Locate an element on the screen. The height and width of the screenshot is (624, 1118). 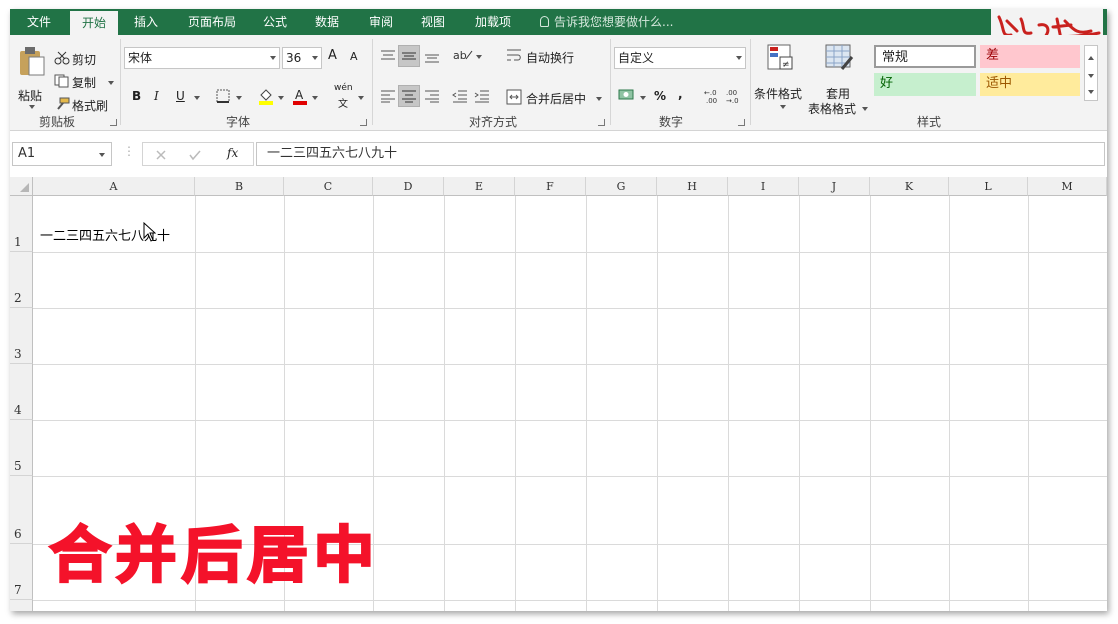
style-bad: 差 is located at coordinates (1030, 56).